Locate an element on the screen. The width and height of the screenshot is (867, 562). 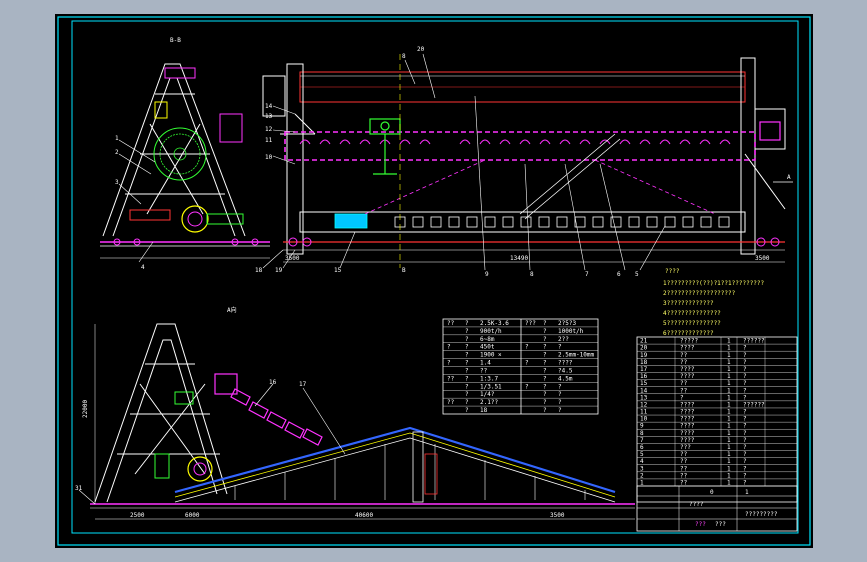
parts-cell: 17 is located at coordinates (644, 369).